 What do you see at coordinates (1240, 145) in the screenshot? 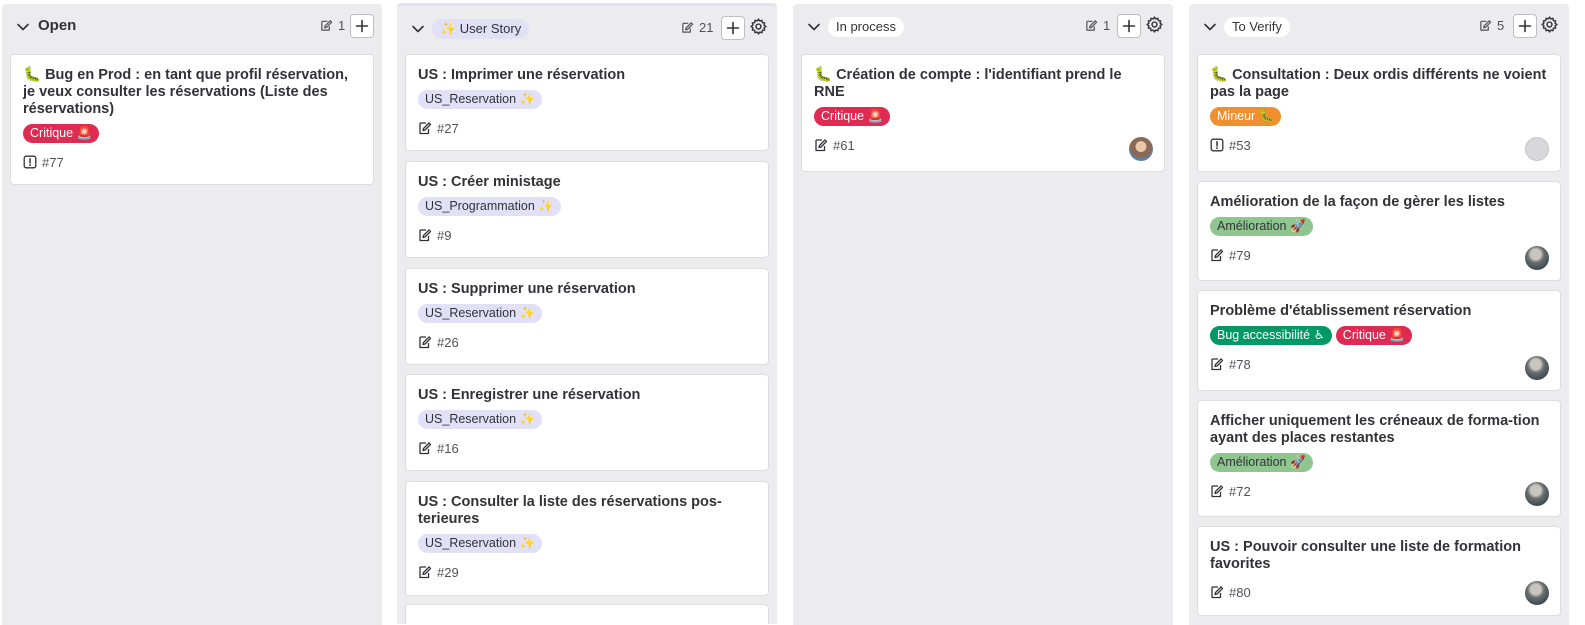
I see `card-reference: #53` at bounding box center [1240, 145].